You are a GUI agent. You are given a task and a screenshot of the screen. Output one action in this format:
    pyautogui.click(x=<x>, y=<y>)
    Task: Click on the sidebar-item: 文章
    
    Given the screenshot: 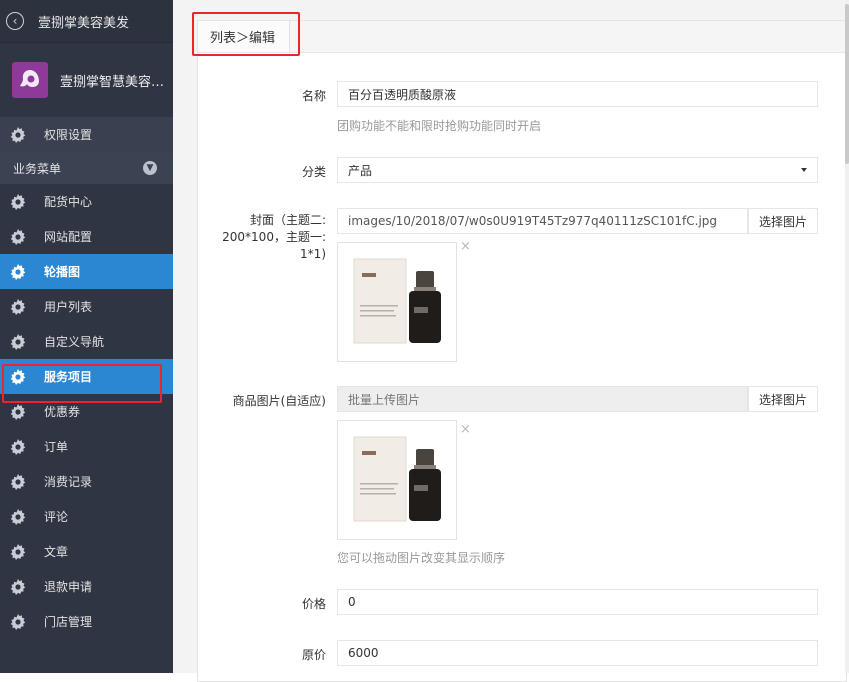 What is the action you would take?
    pyautogui.click(x=86, y=551)
    